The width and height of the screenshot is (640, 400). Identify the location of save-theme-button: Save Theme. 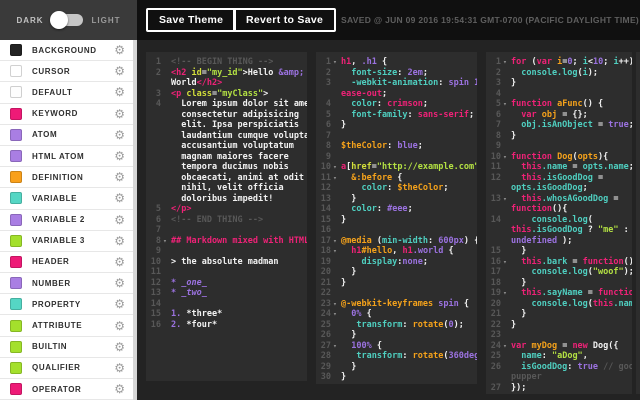
(191, 20).